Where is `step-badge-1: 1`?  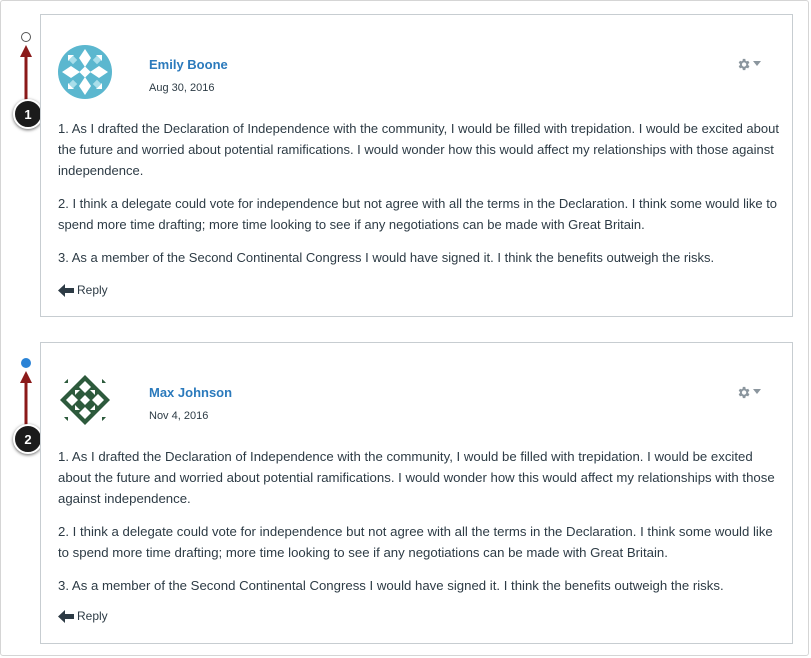 step-badge-1: 1 is located at coordinates (28, 114).